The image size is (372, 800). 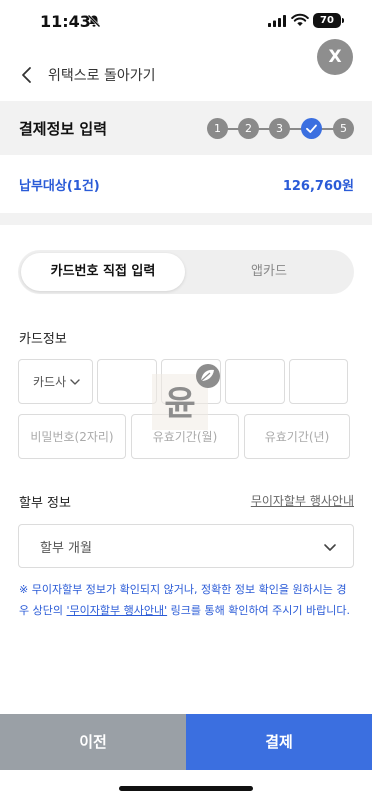 I want to click on card-input-mode-tabs: 카드번호 직접 입력 앱카드, so click(x=186, y=272).